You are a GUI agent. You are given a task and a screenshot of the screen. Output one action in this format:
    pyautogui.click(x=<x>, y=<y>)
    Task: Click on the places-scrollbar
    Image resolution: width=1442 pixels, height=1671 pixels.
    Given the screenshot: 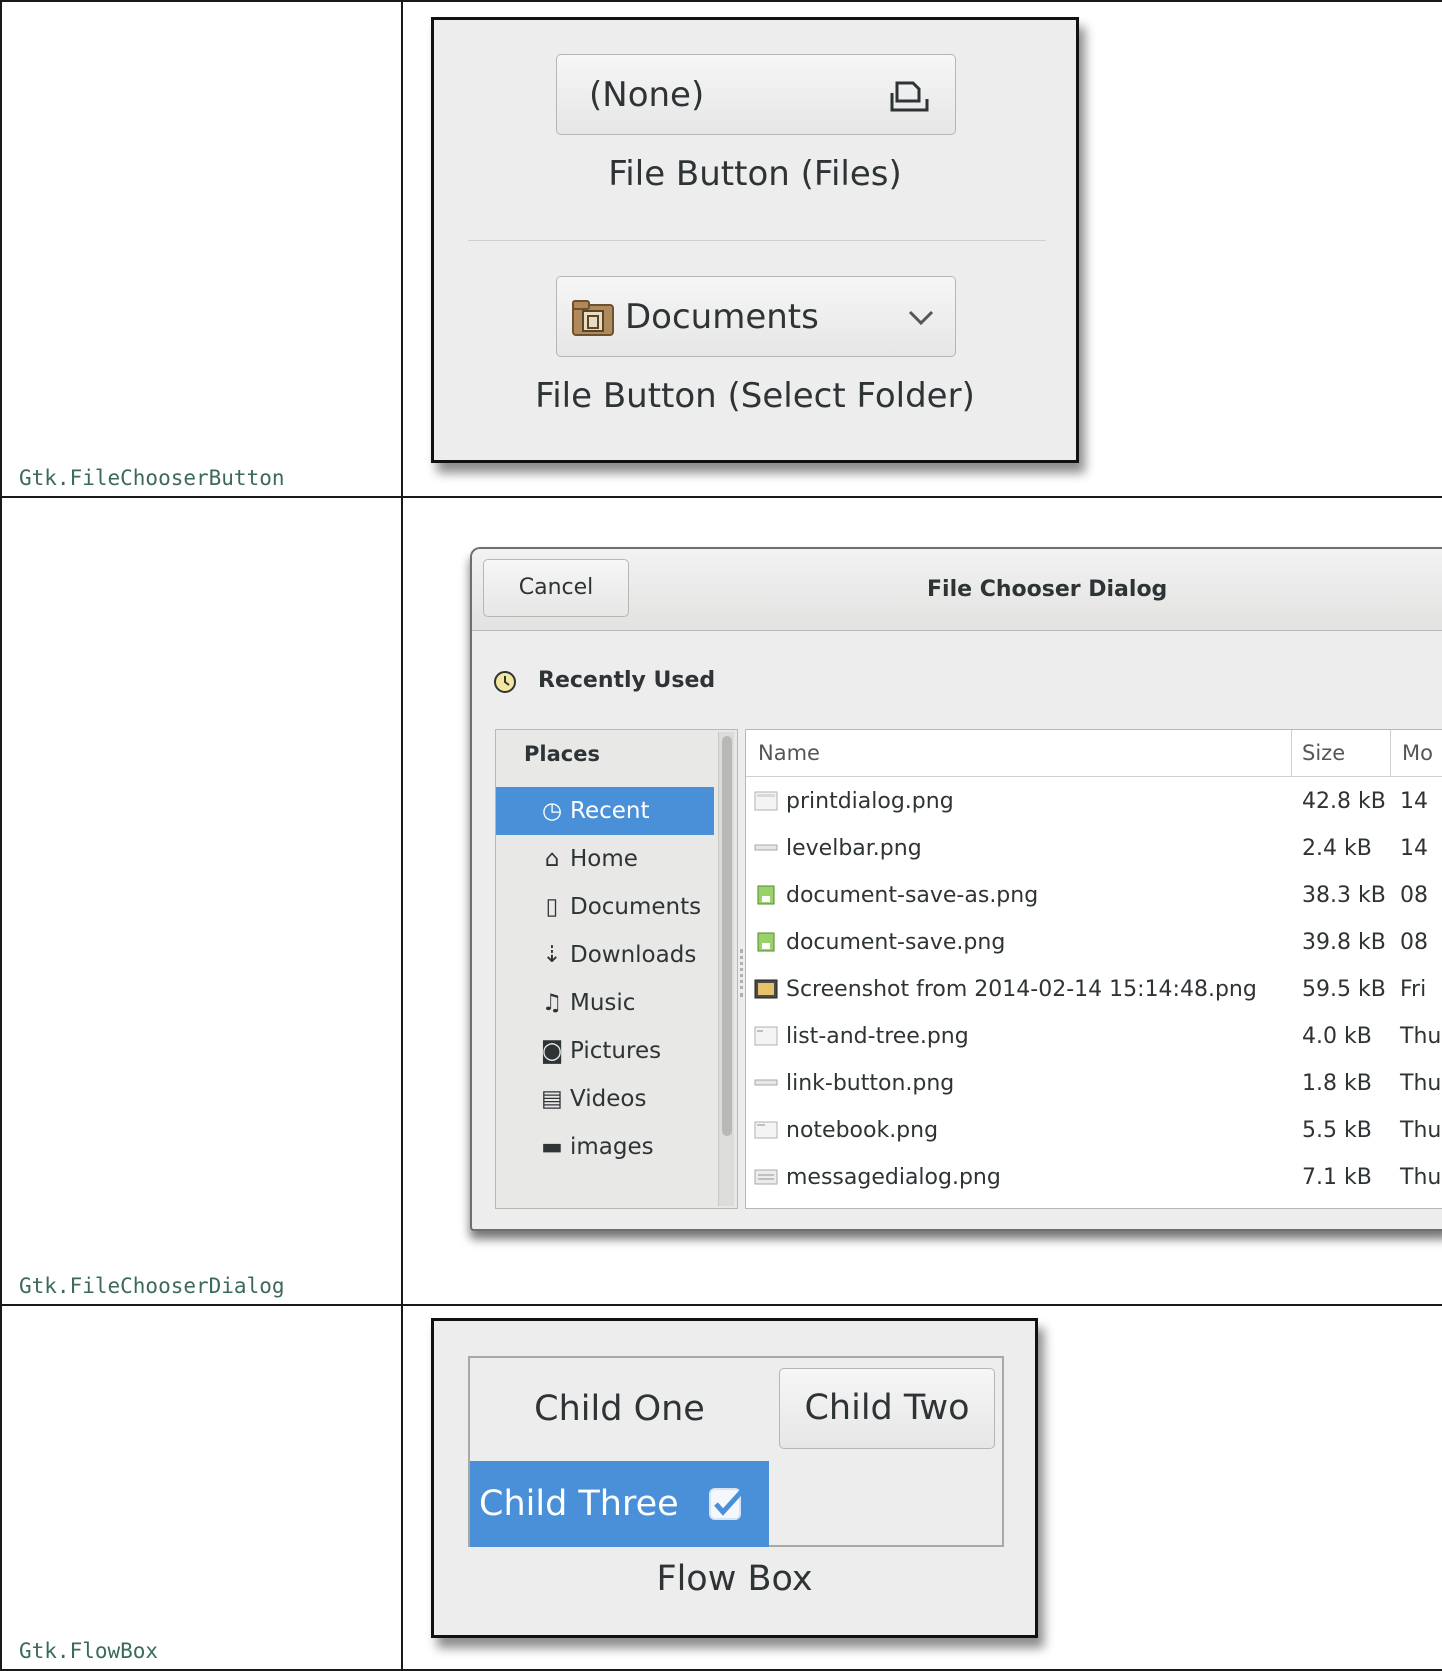 What is the action you would take?
    pyautogui.click(x=726, y=969)
    